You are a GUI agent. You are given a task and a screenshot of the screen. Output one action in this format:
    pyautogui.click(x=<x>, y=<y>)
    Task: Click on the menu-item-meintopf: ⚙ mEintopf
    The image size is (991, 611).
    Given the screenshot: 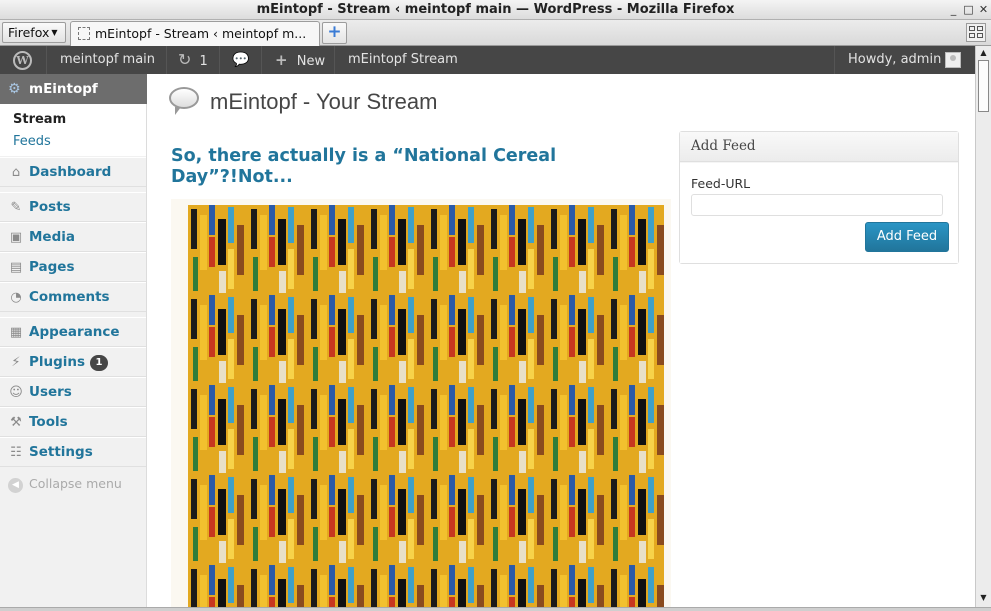 What is the action you would take?
    pyautogui.click(x=77, y=89)
    